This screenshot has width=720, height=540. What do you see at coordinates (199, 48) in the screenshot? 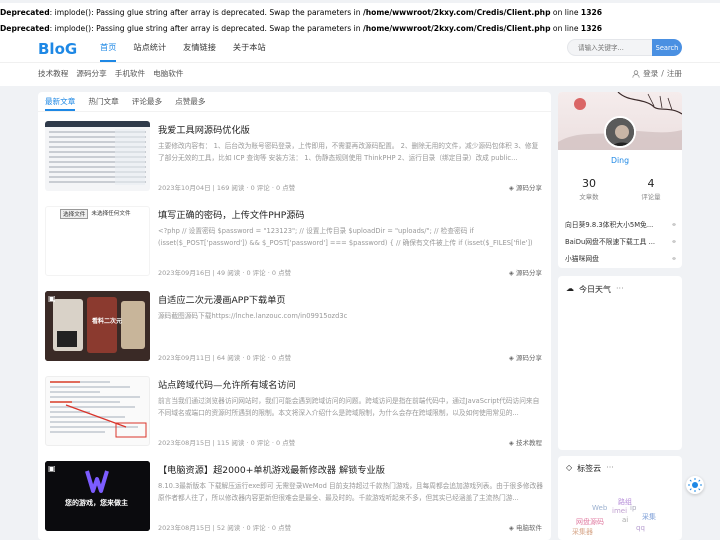
I see `nav-friend-links: 友情链接` at bounding box center [199, 48].